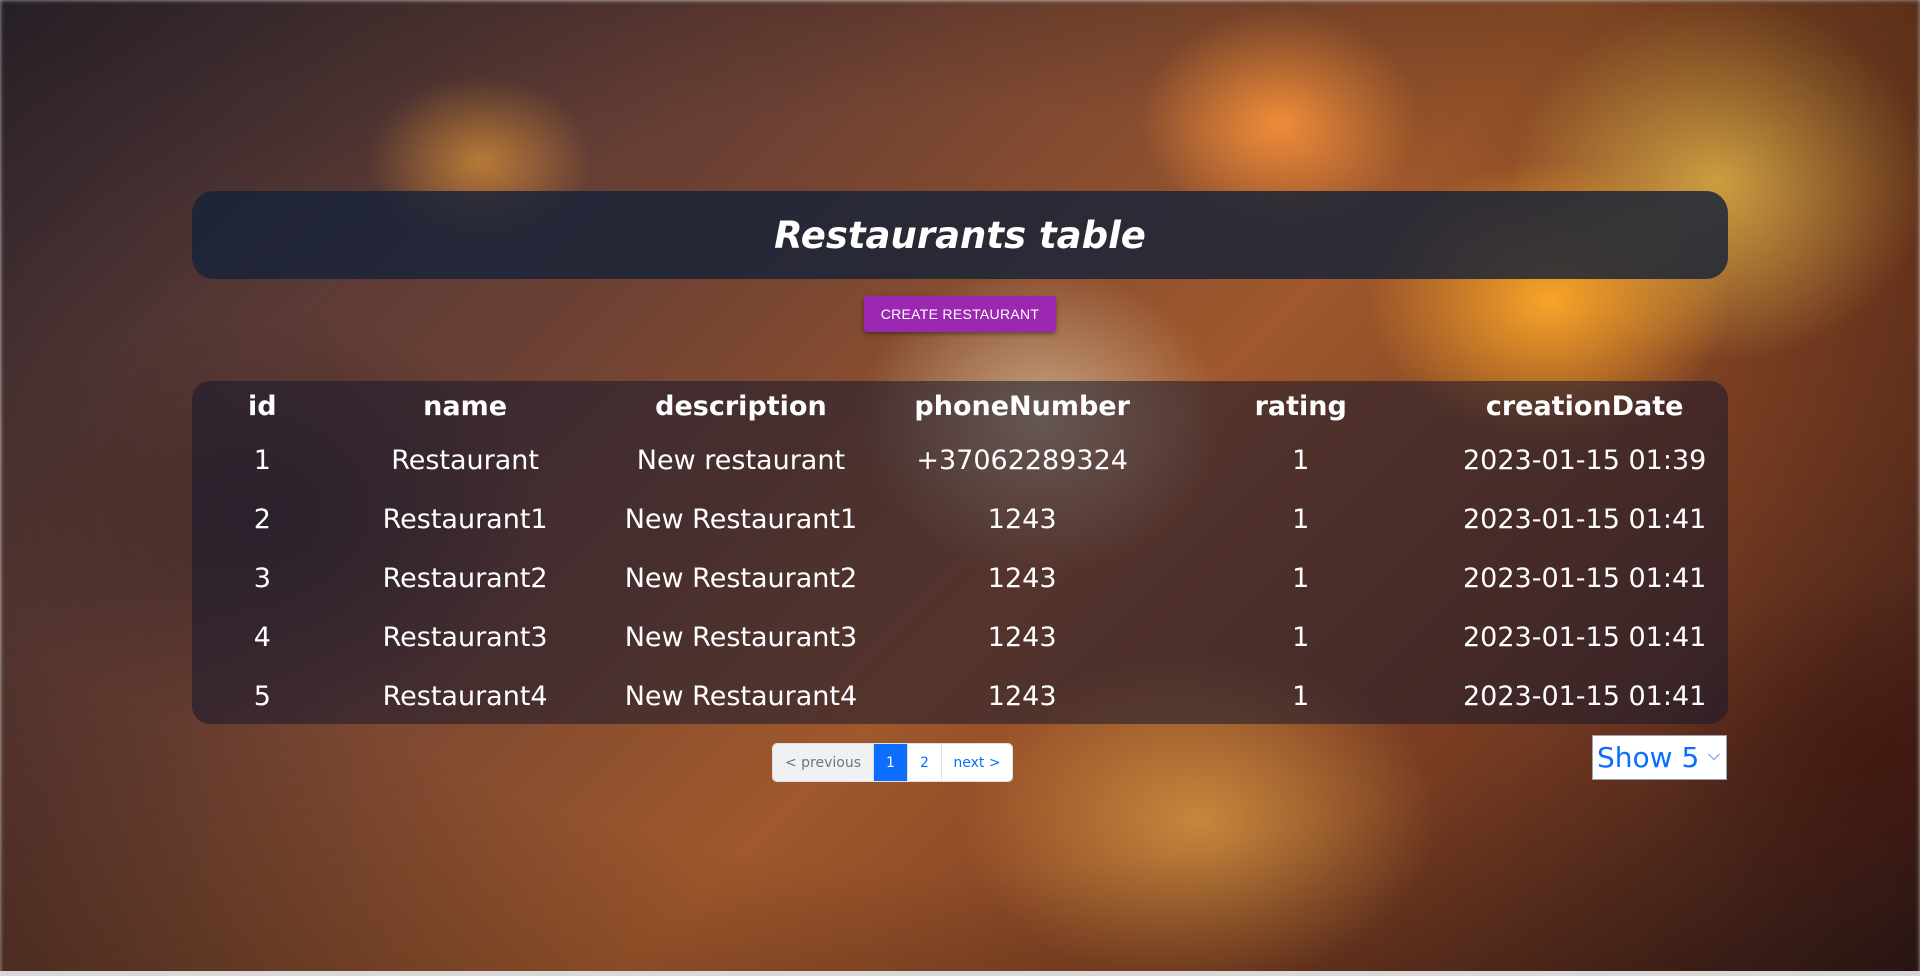  What do you see at coordinates (1300, 406) in the screenshot?
I see `column-header-rating: rating` at bounding box center [1300, 406].